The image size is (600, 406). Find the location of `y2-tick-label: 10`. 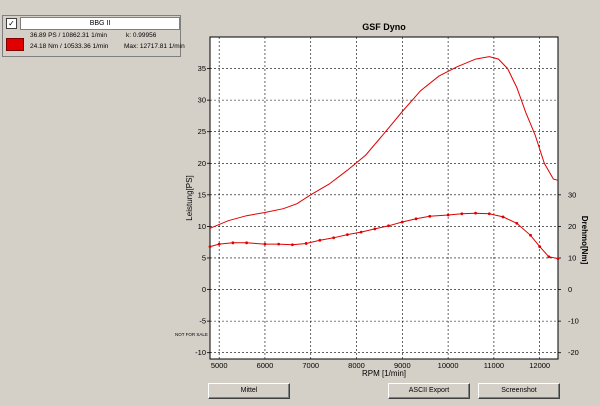

y2-tick-label: 10 is located at coordinates (572, 257).